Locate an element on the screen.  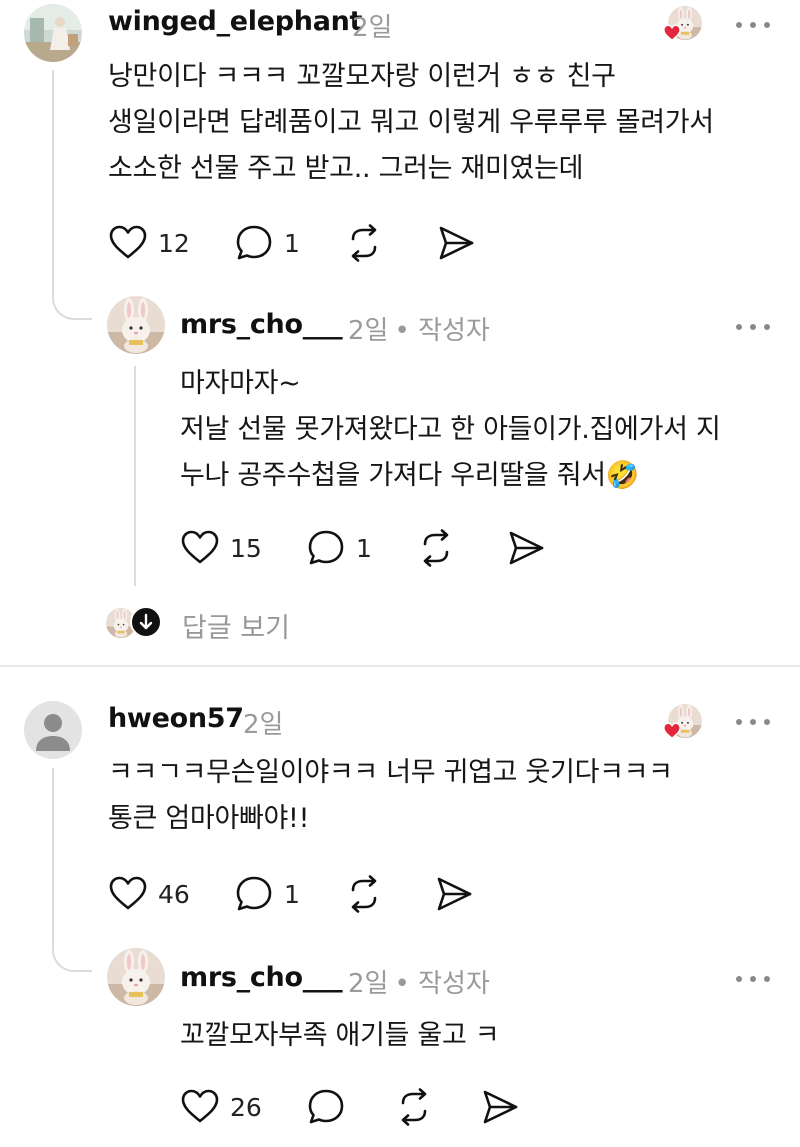
view-replies-label: 답글 보기 is located at coordinates (236, 628).